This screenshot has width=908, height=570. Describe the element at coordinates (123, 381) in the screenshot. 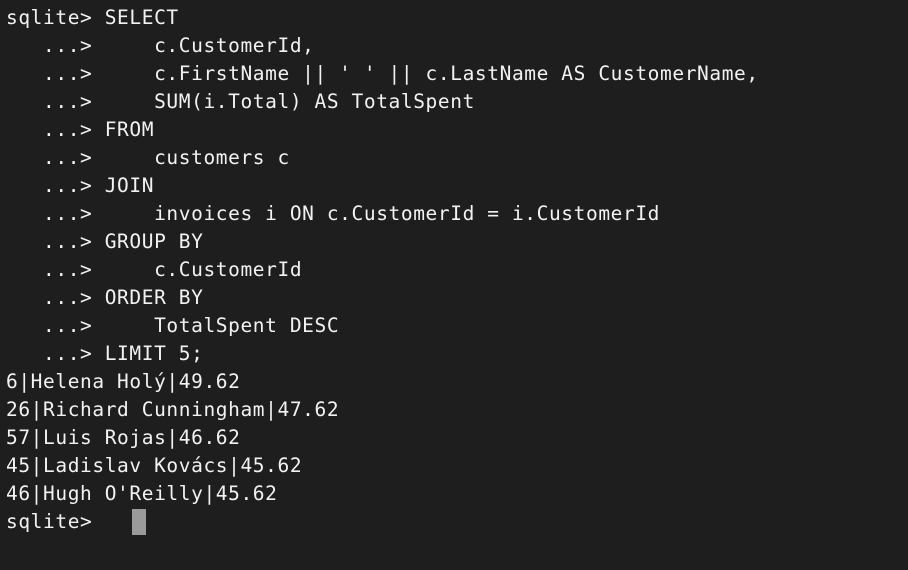

I see `result-row: 6|Helena Holý|49.62` at that location.